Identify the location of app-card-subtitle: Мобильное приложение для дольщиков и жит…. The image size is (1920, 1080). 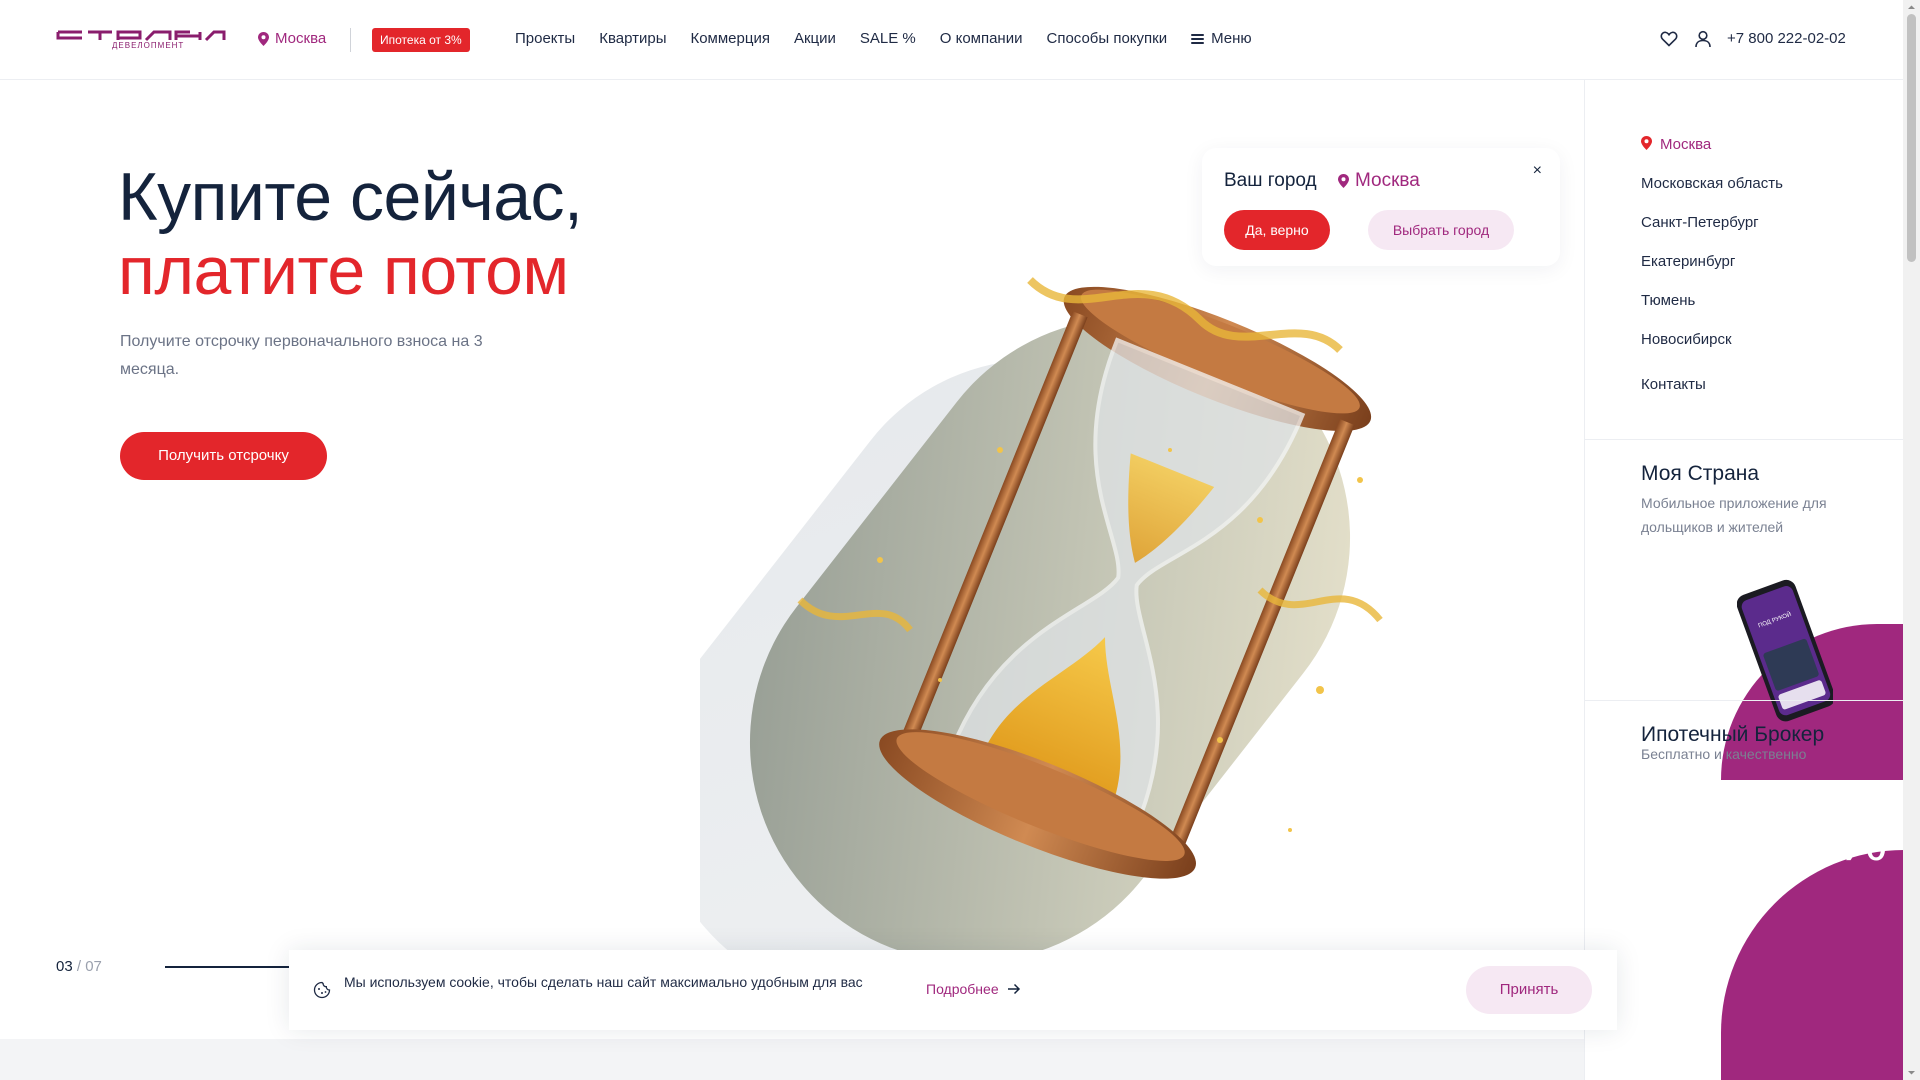
(1734, 515).